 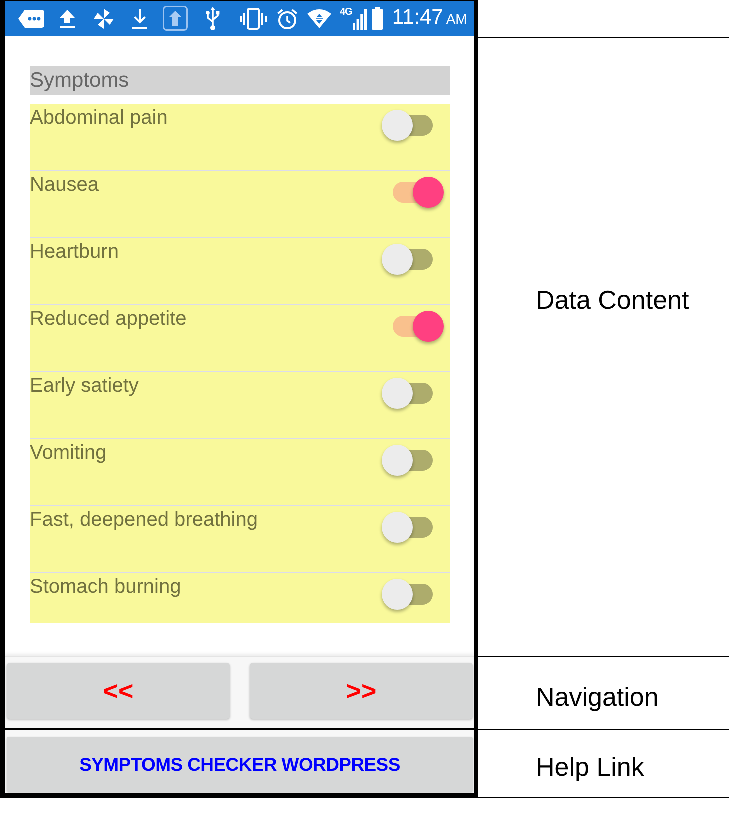 I want to click on wifi-icon, so click(x=319, y=18).